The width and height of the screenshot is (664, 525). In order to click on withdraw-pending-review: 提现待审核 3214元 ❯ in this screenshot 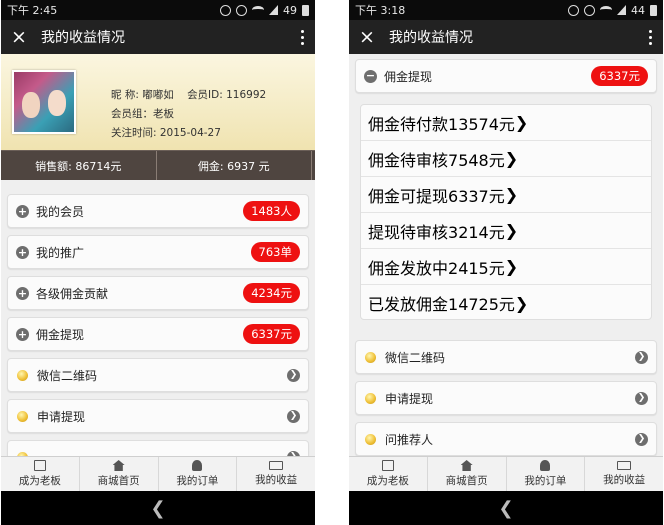, I will do `click(506, 231)`.